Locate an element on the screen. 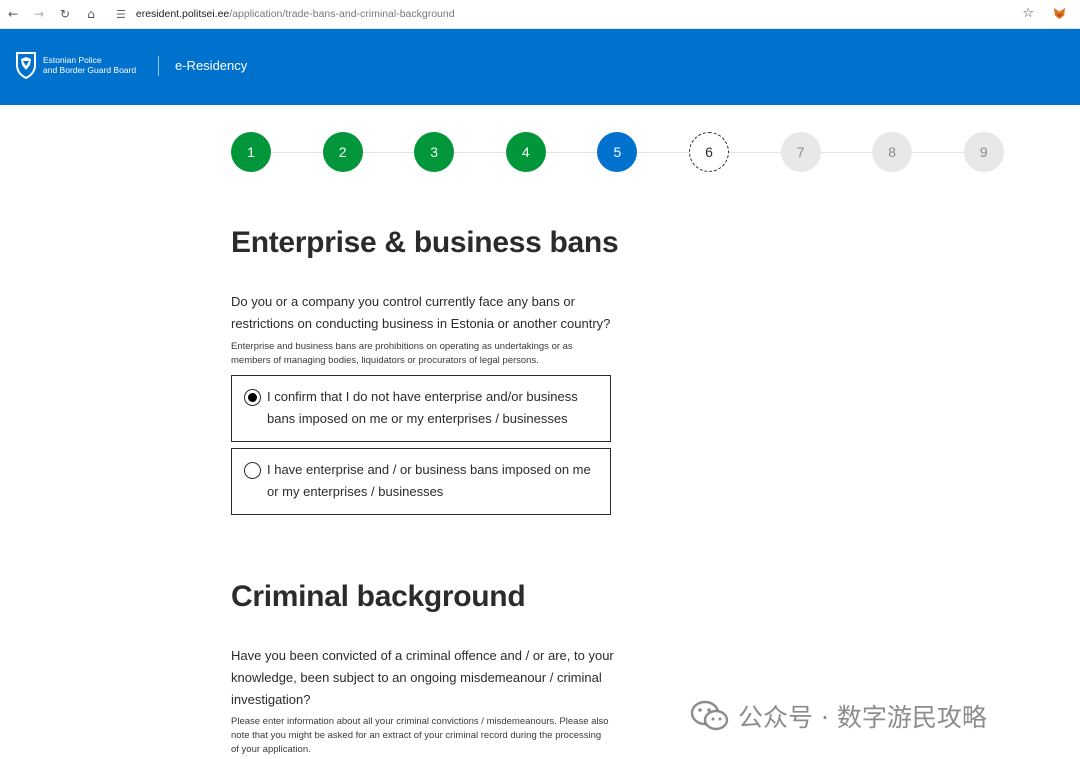 This screenshot has height=759, width=1080. brand-title: e-Residency is located at coordinates (211, 65).